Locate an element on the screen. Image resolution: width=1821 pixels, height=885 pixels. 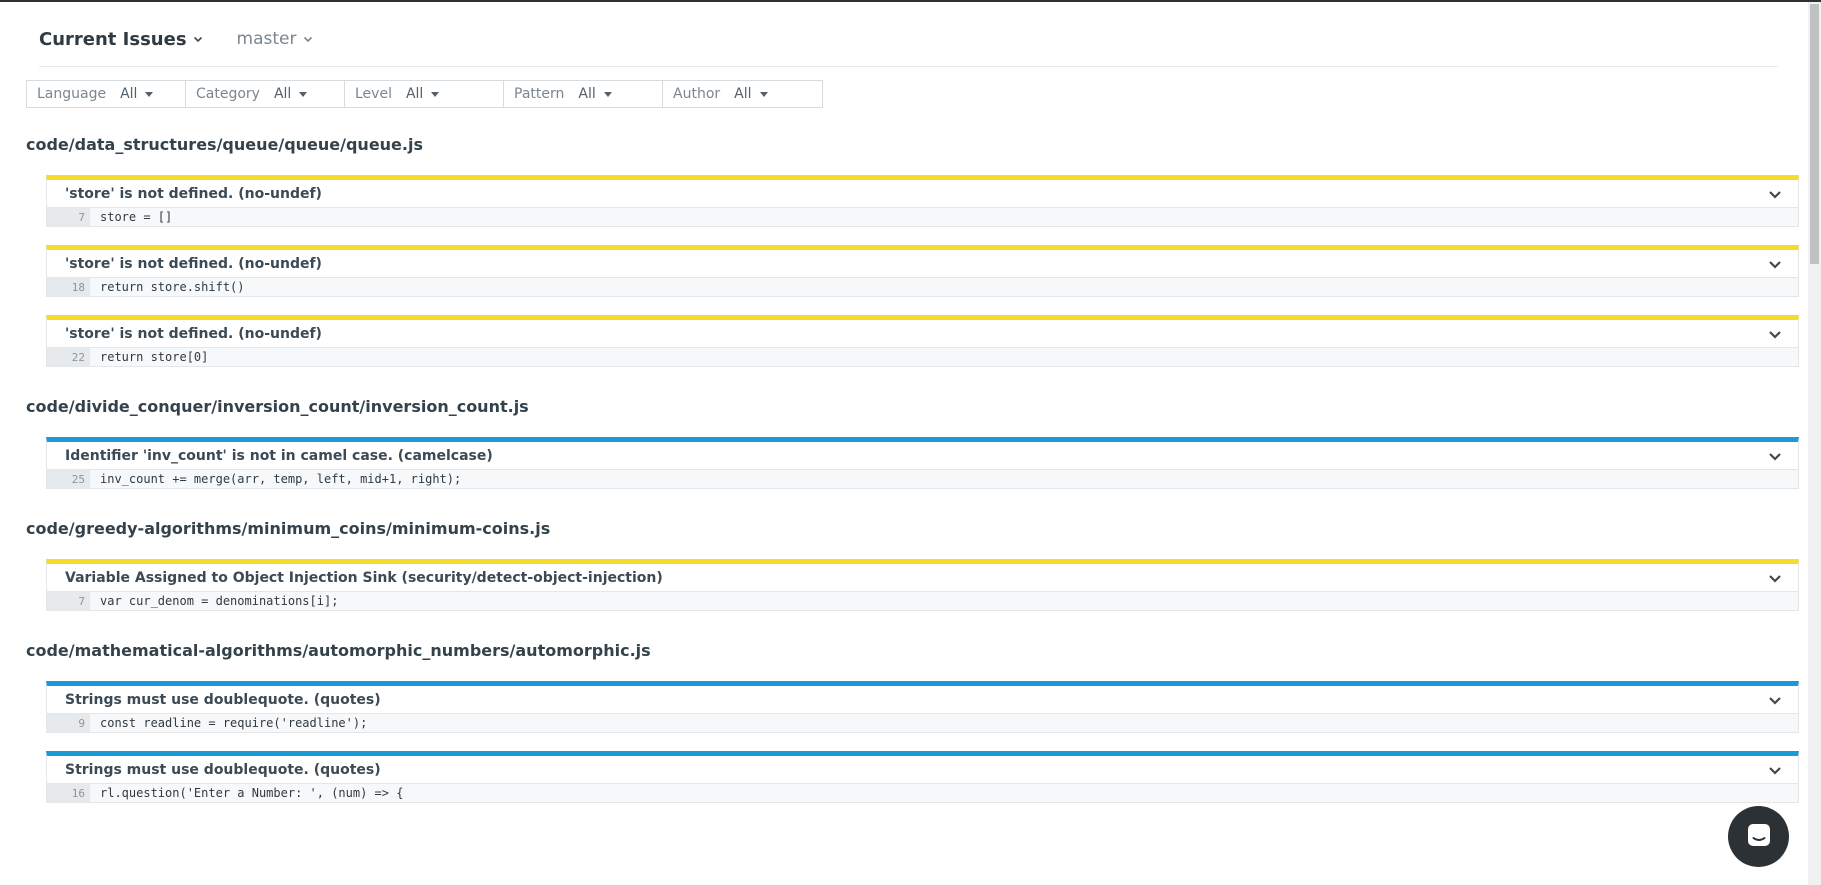
code-snippet: 7 store = [] is located at coordinates (922, 217).